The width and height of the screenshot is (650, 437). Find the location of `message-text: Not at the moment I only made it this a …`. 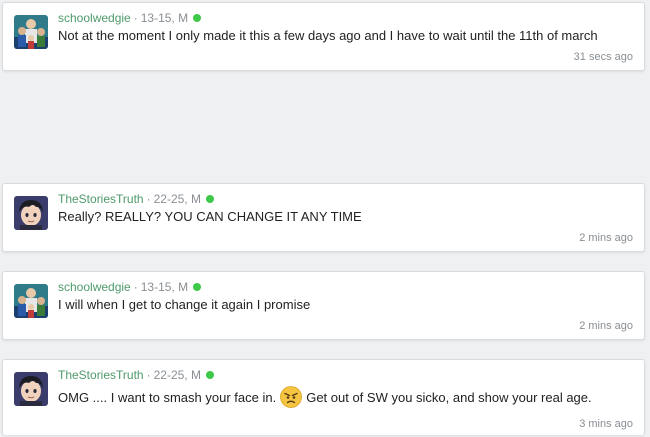

message-text: Not at the moment I only made it this a … is located at coordinates (328, 35).